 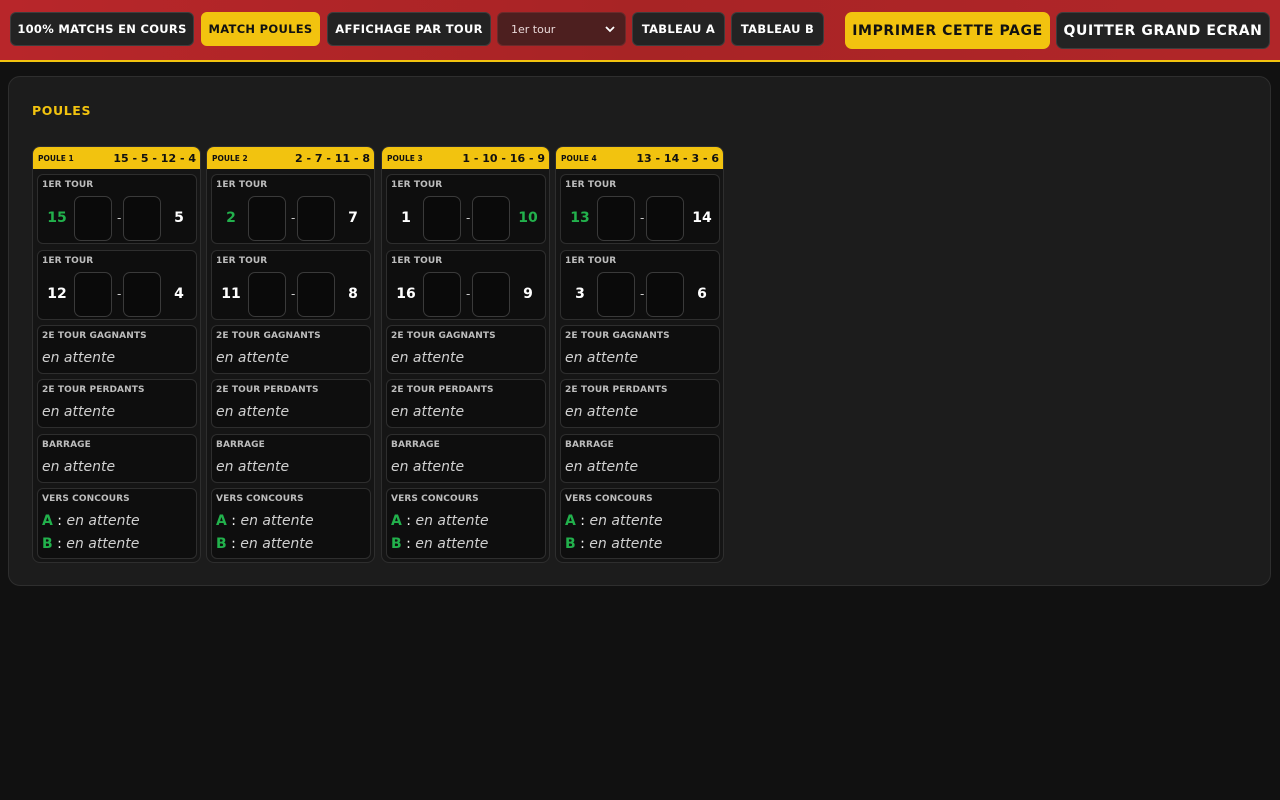 What do you see at coordinates (533, 29) in the screenshot?
I see `tour-select-value: 1er tour` at bounding box center [533, 29].